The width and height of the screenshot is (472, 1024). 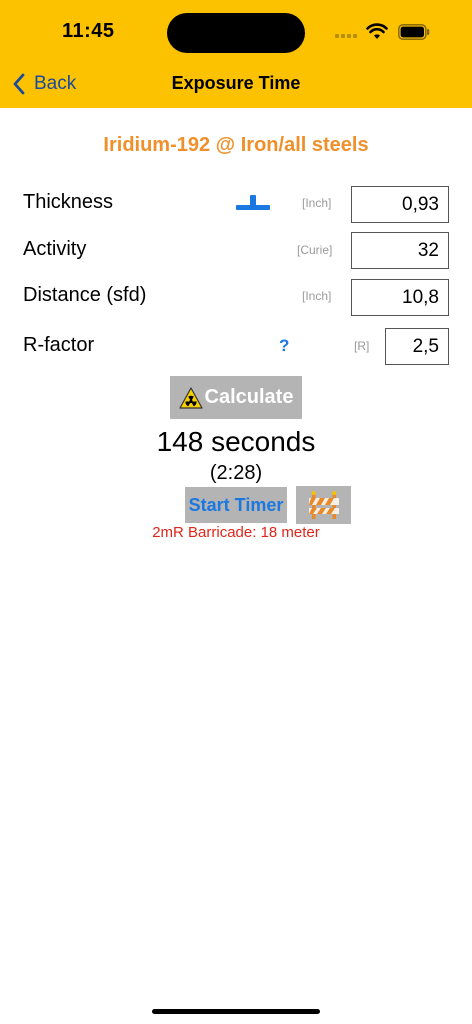 What do you see at coordinates (414, 32) in the screenshot?
I see `battery-icon` at bounding box center [414, 32].